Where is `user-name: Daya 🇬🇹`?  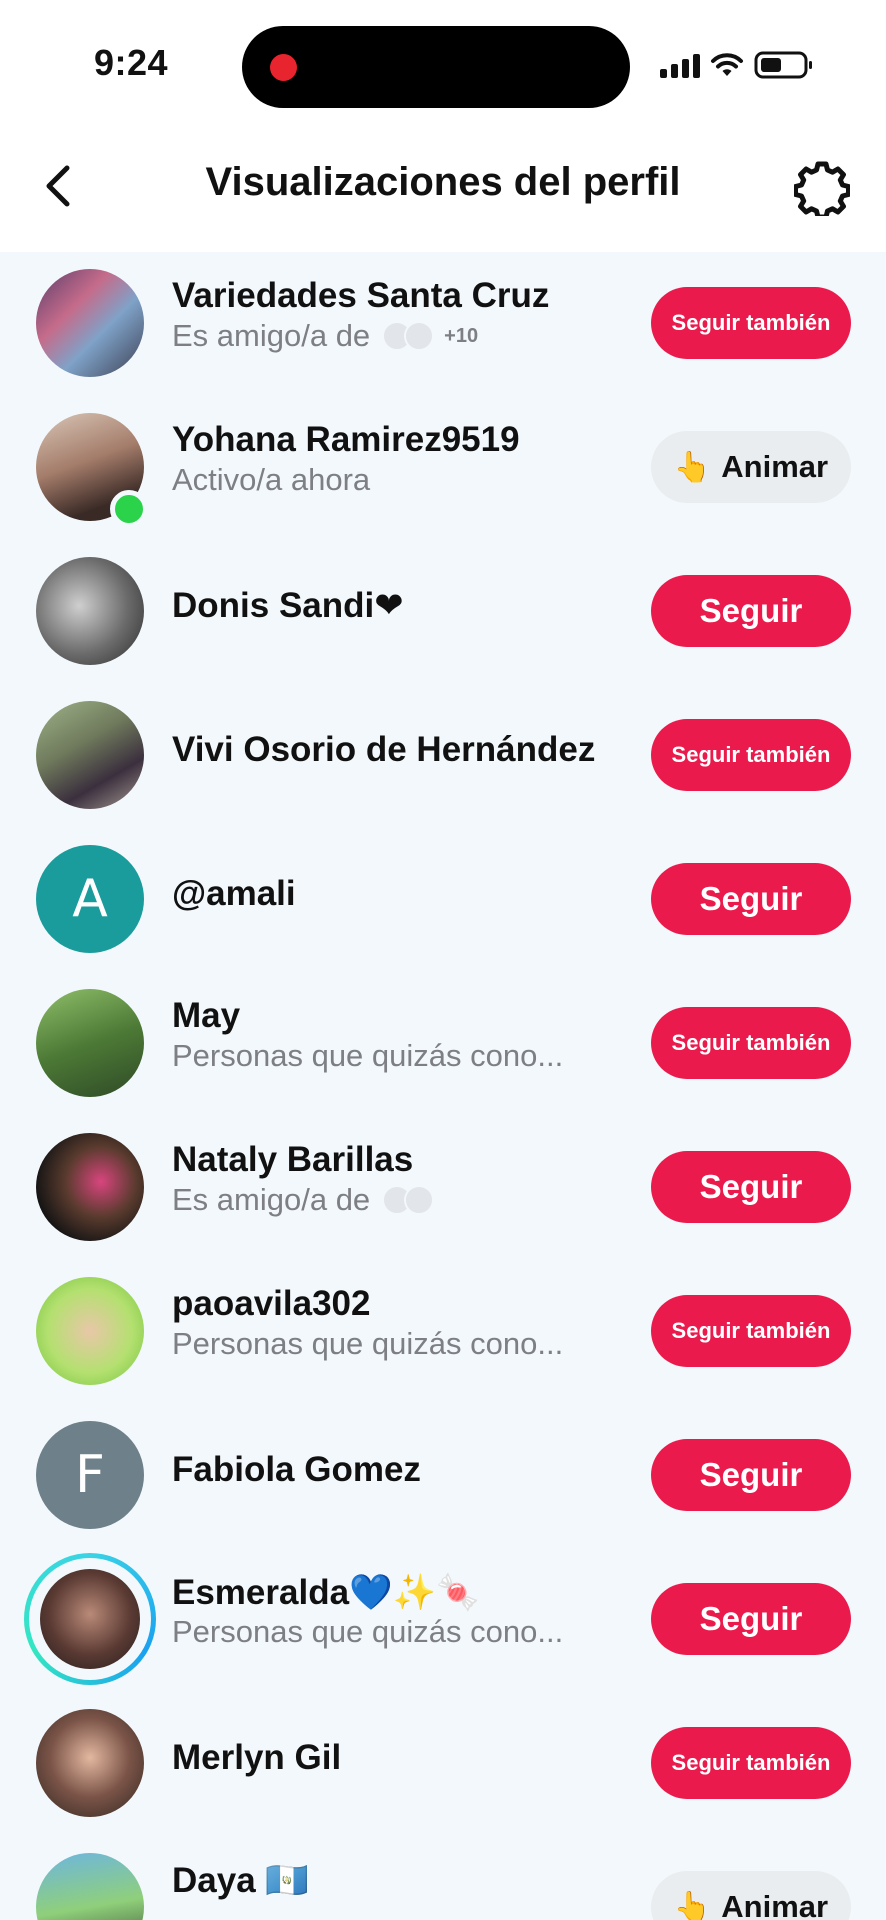 user-name: Daya 🇬🇹 is located at coordinates (240, 1880).